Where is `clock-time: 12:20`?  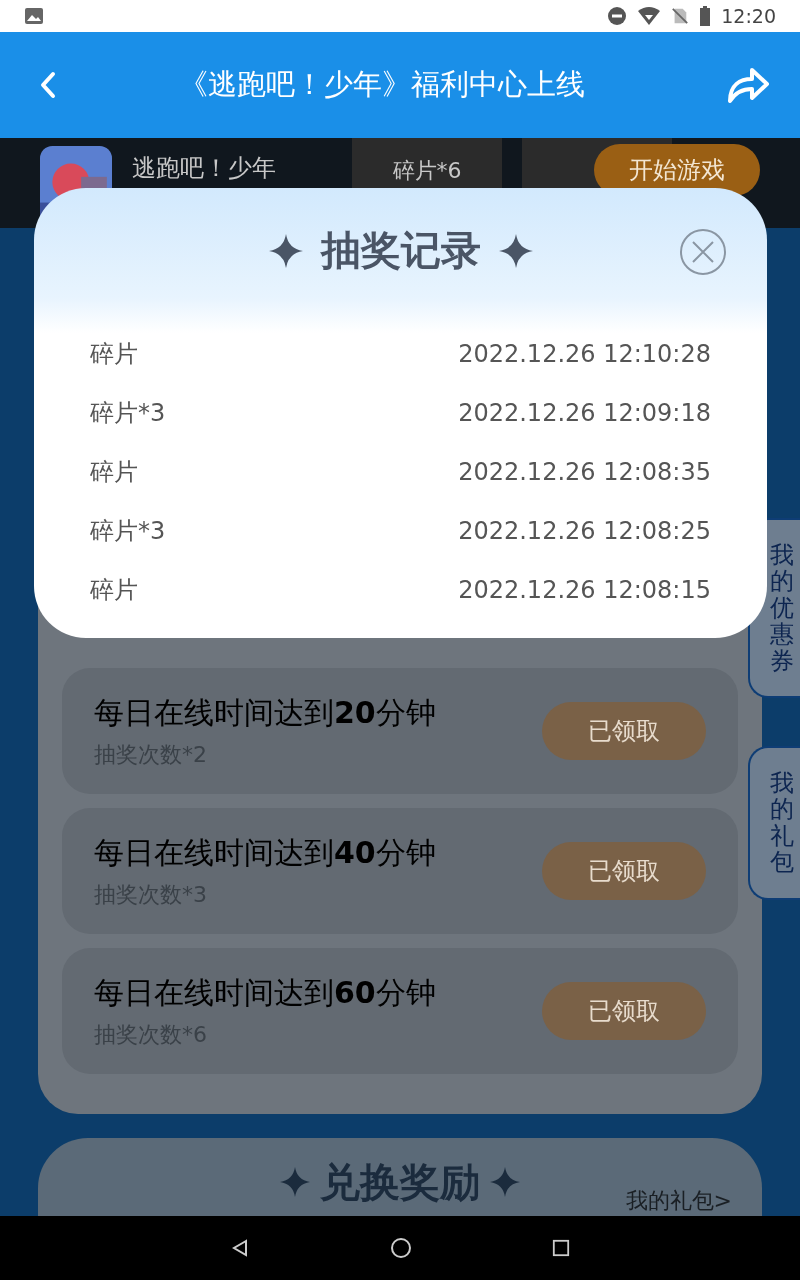 clock-time: 12:20 is located at coordinates (748, 16).